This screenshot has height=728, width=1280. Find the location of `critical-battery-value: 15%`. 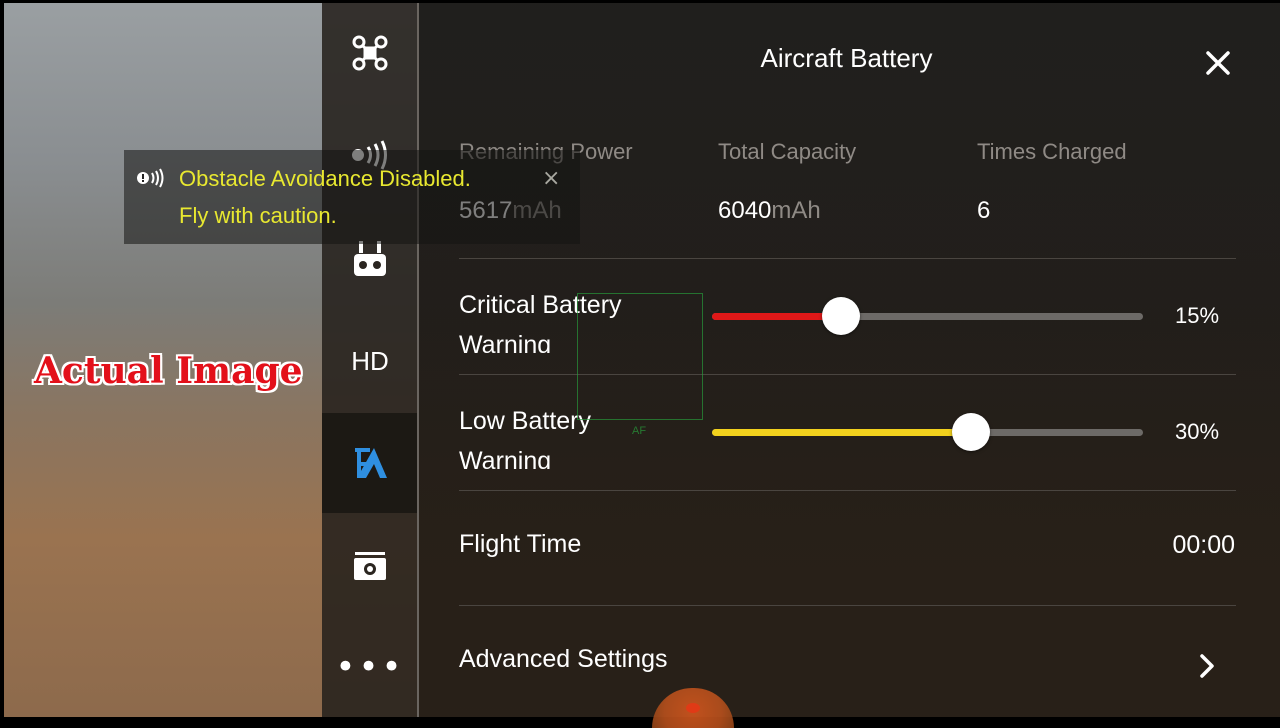

critical-battery-value: 15% is located at coordinates (1197, 315).